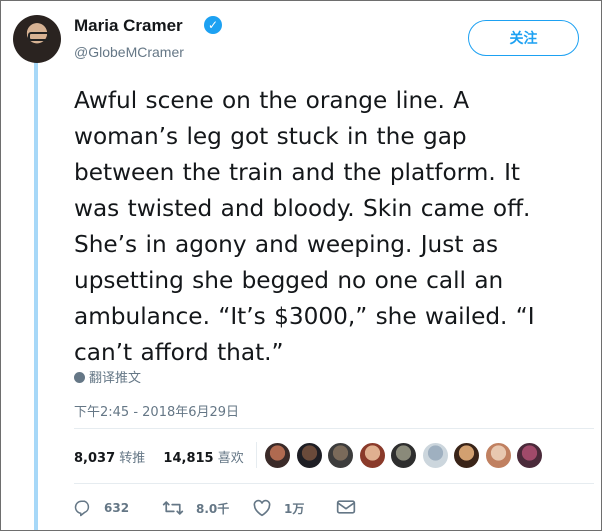  What do you see at coordinates (117, 508) in the screenshot?
I see `reply-count: 632` at bounding box center [117, 508].